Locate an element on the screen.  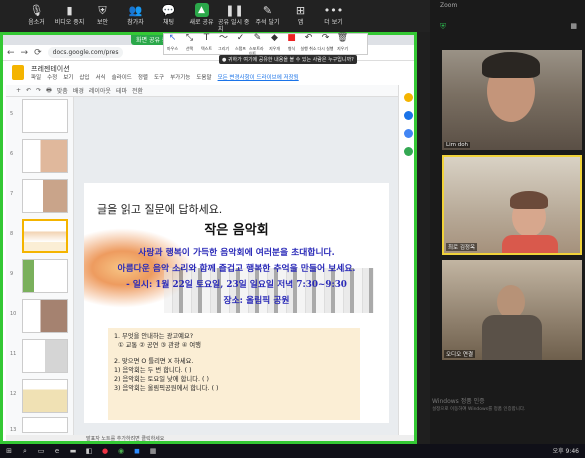
view-icon: ▦ is located at coordinates (573, 26).